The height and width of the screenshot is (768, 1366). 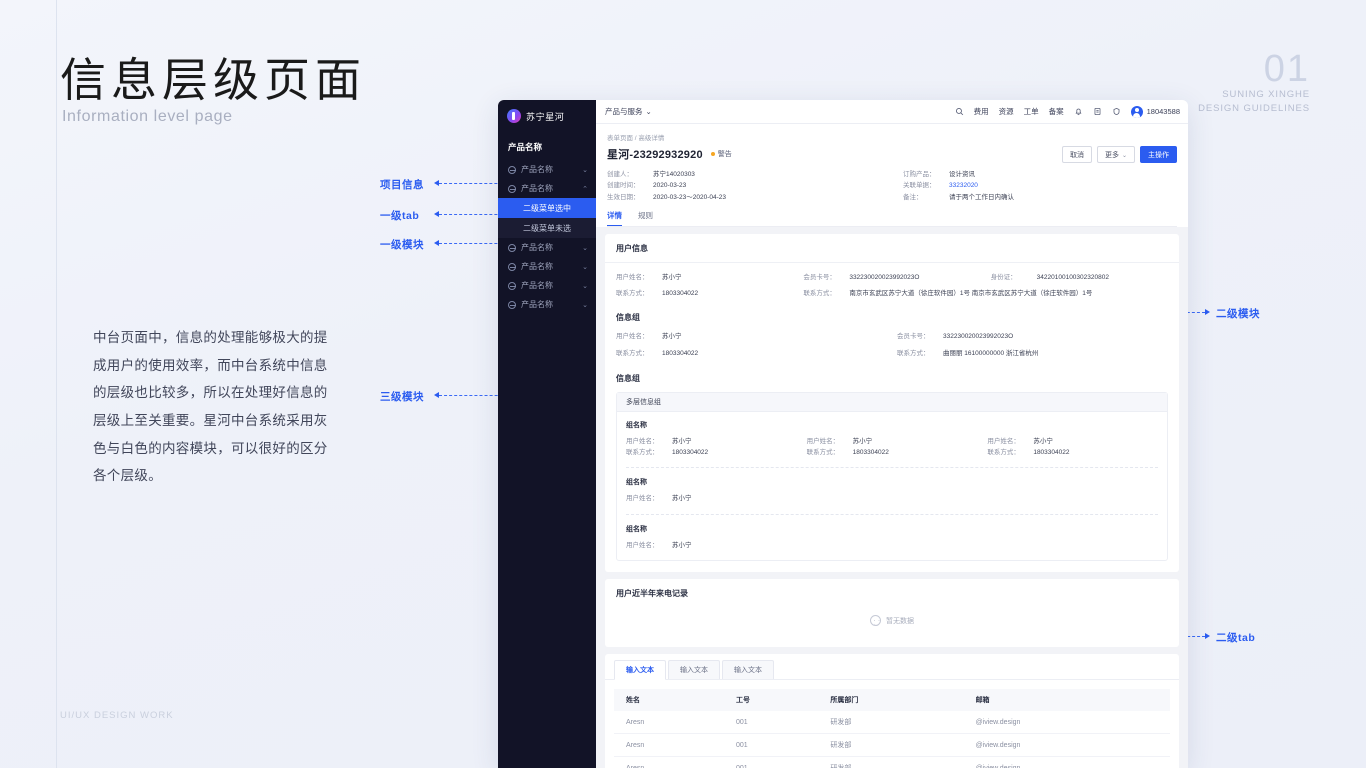 What do you see at coordinates (1163, 111) in the screenshot?
I see `user-id-label: 18043588` at bounding box center [1163, 111].